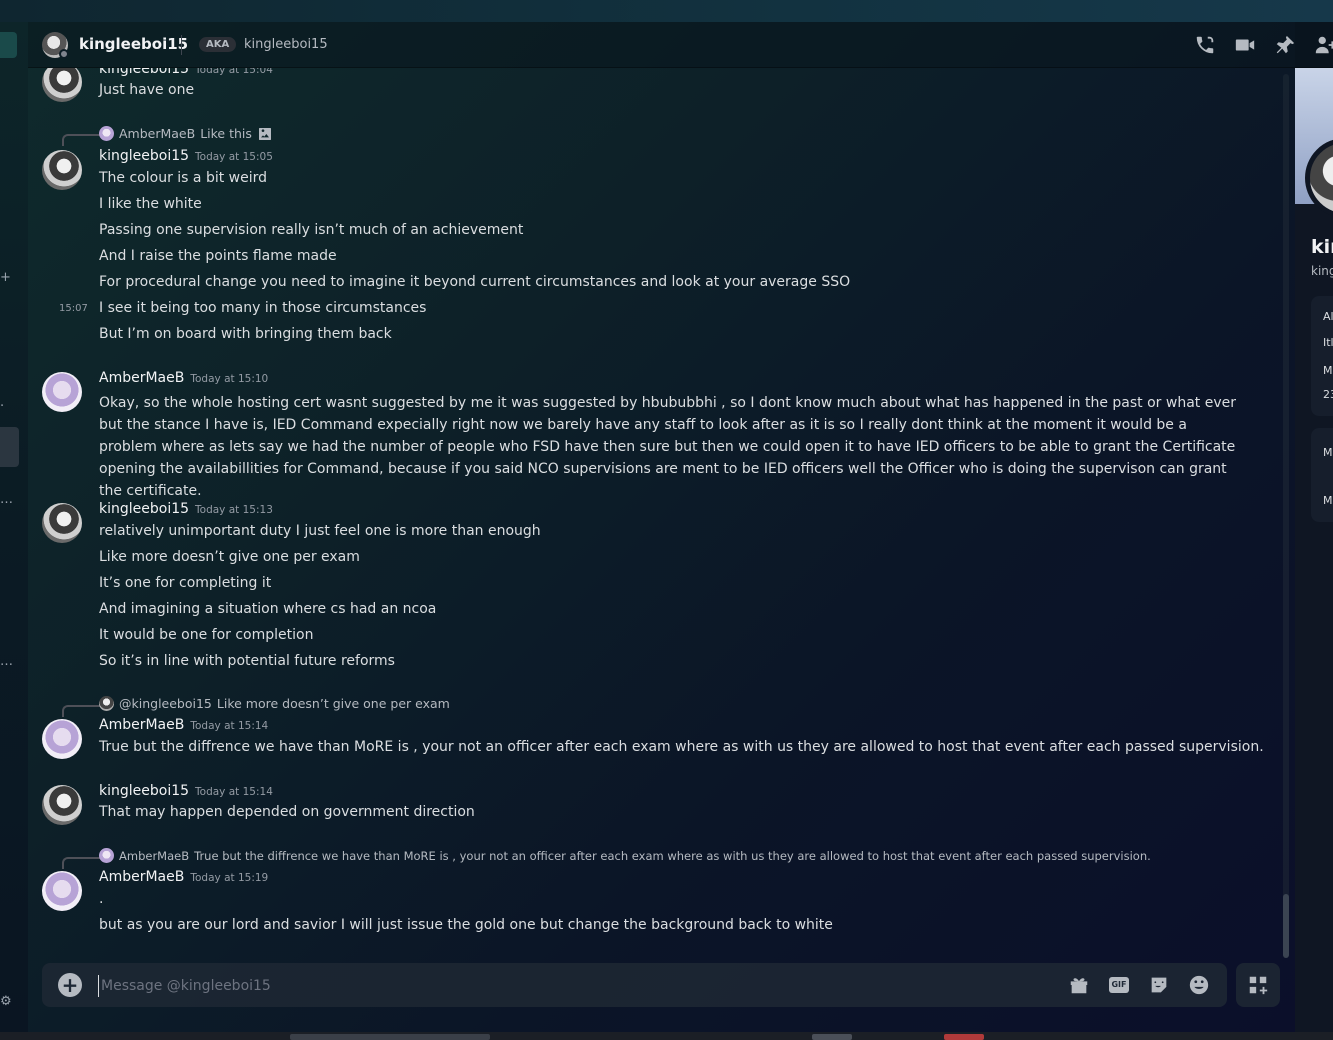 The image size is (1333, 1040). I want to click on profile-card-text: Al, so click(1328, 316).